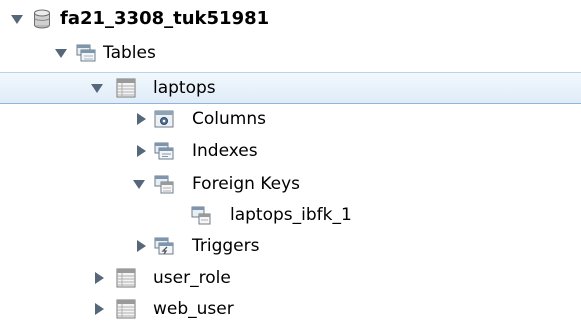  I want to click on foreign-key-label: laptops_ibfk_1, so click(291, 215).